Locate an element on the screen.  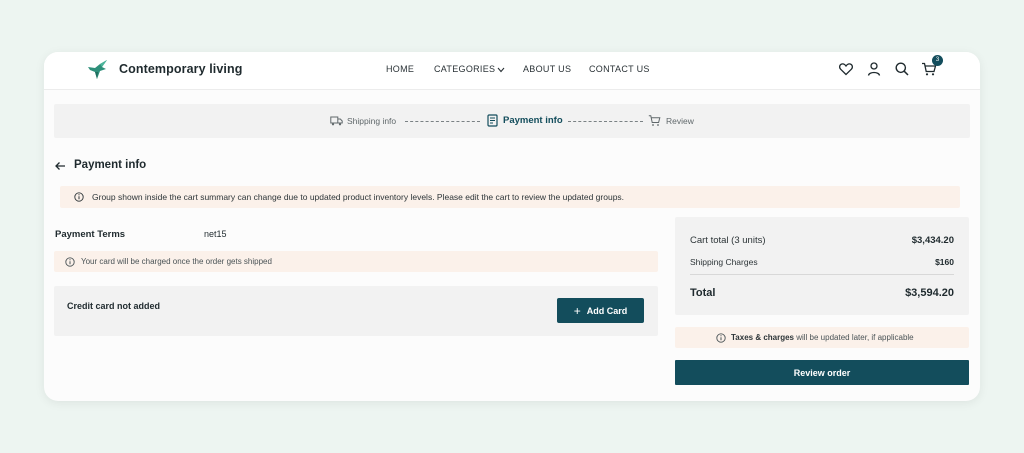
credit-card-panel: Credit card not added + Add Card is located at coordinates (356, 311).